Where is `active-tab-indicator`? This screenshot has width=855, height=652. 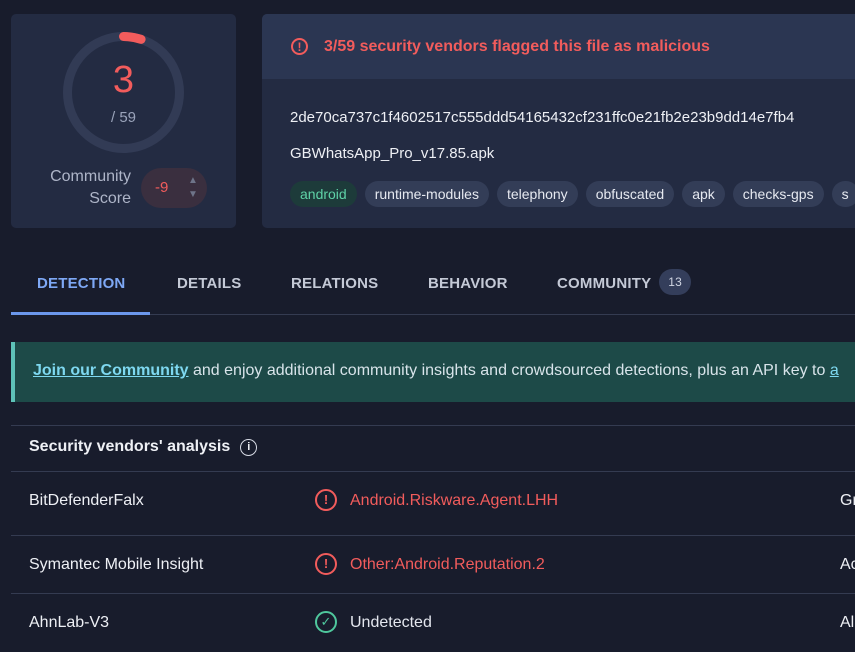 active-tab-indicator is located at coordinates (80, 313).